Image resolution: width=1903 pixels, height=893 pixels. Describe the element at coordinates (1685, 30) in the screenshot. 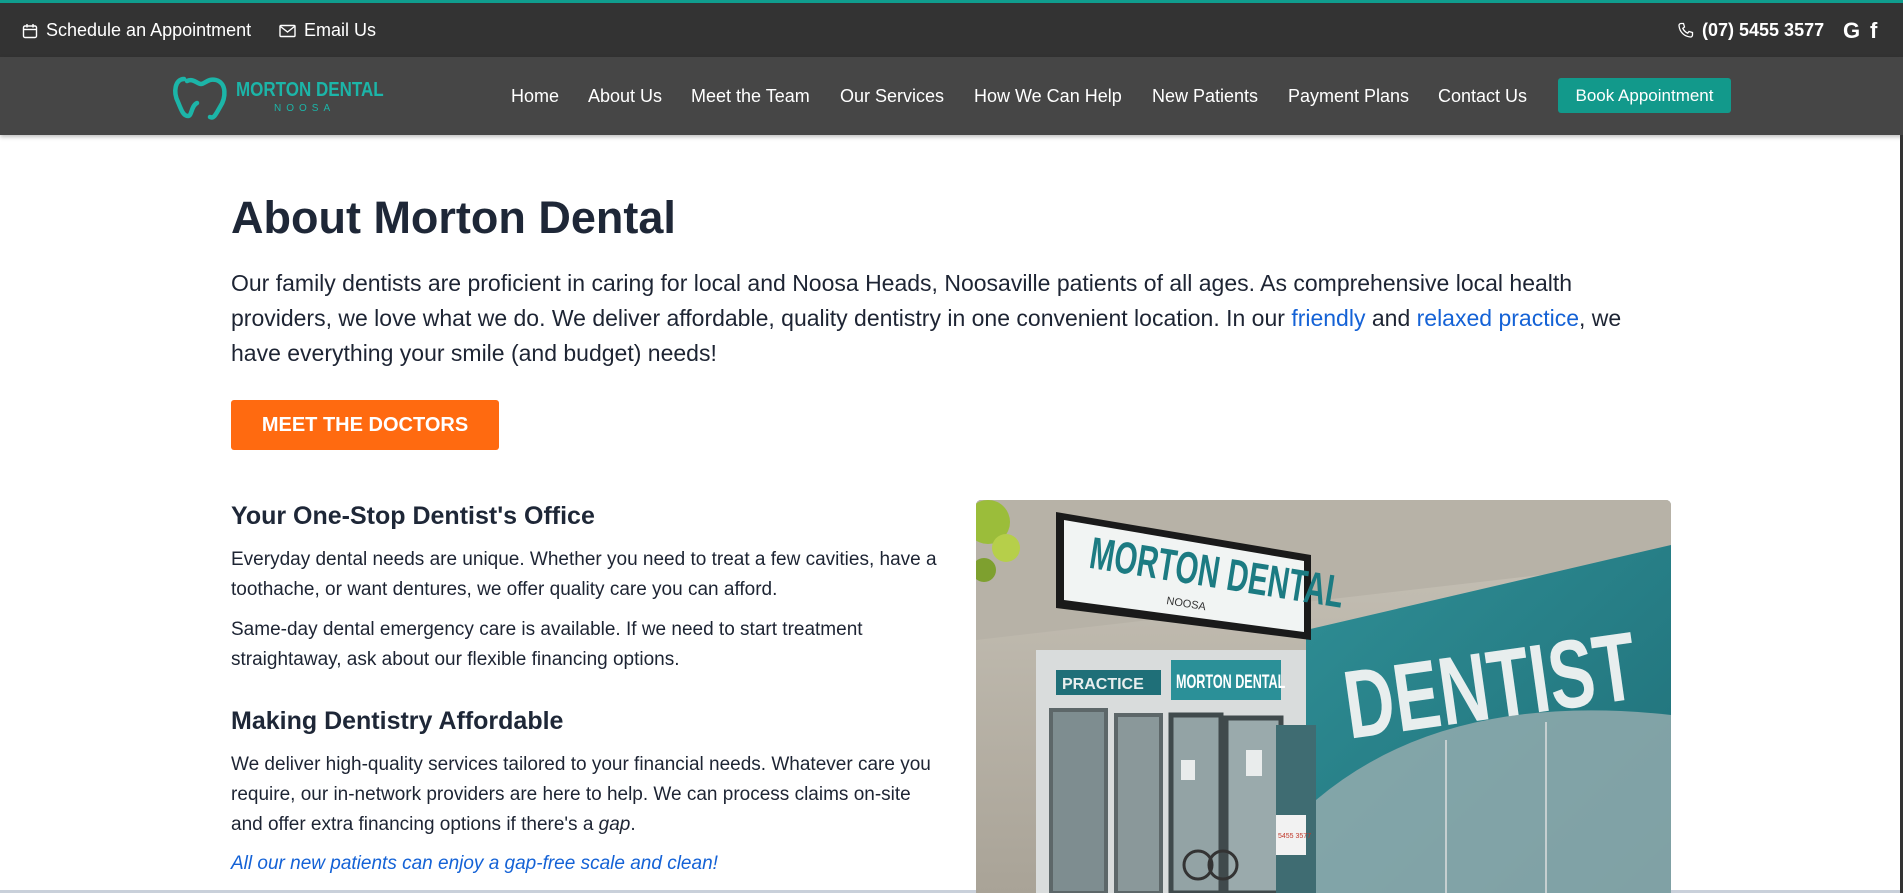

I see `phone-icon` at that location.